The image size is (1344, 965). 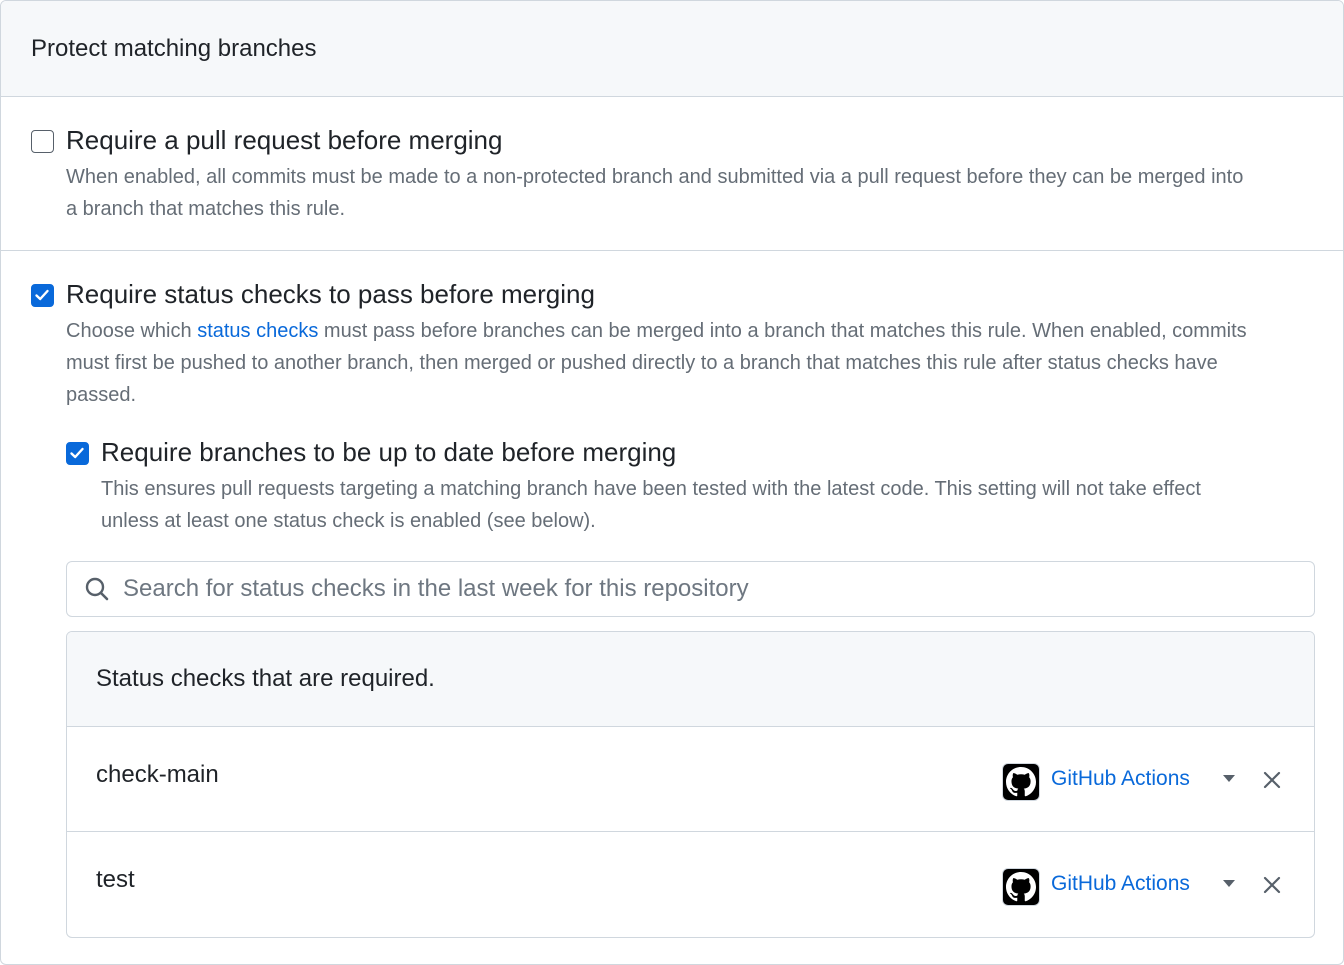 What do you see at coordinates (284, 140) in the screenshot?
I see `require-pr-title: Require a pull request before merging` at bounding box center [284, 140].